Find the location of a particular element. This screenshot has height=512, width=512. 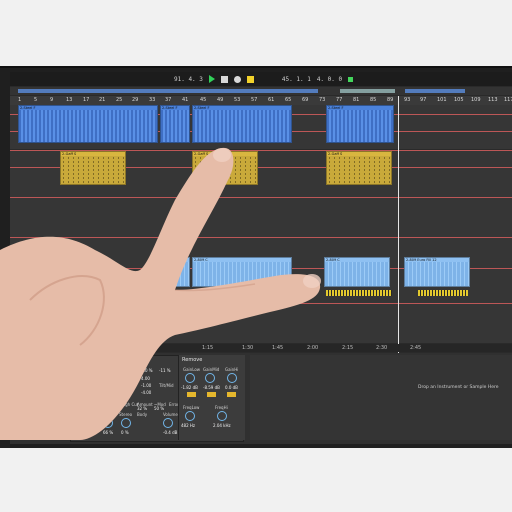

param-value: 2.04 kHz is located at coordinates (222, 425).